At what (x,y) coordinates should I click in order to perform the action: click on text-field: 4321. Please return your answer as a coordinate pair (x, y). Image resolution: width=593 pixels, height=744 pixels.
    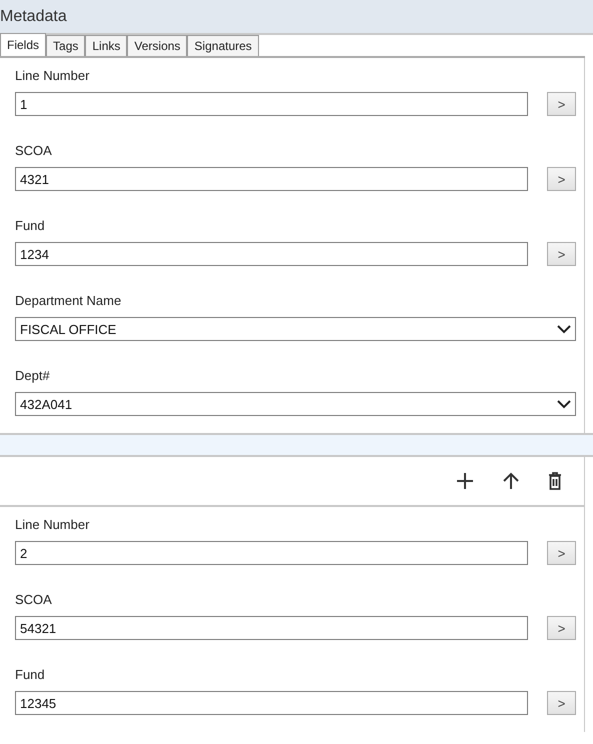
    Looking at the image, I should click on (271, 179).